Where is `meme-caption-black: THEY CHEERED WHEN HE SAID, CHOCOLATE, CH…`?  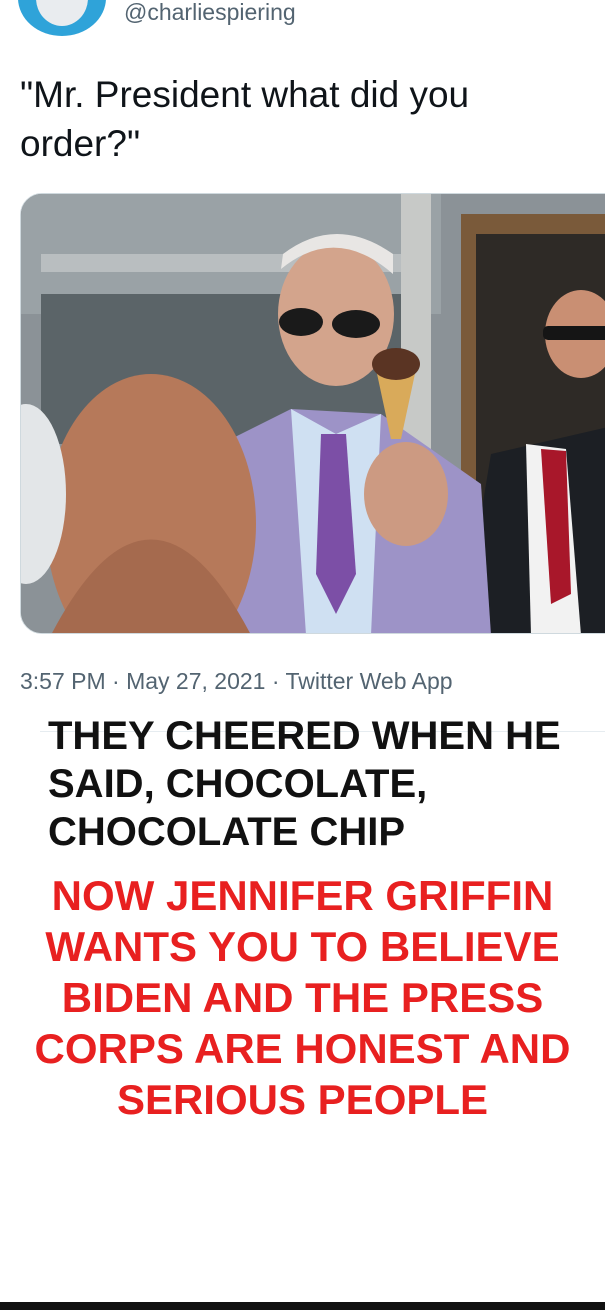 meme-caption-black: THEY CHEERED WHEN HE SAID, CHOCOLATE, CH… is located at coordinates (304, 784).